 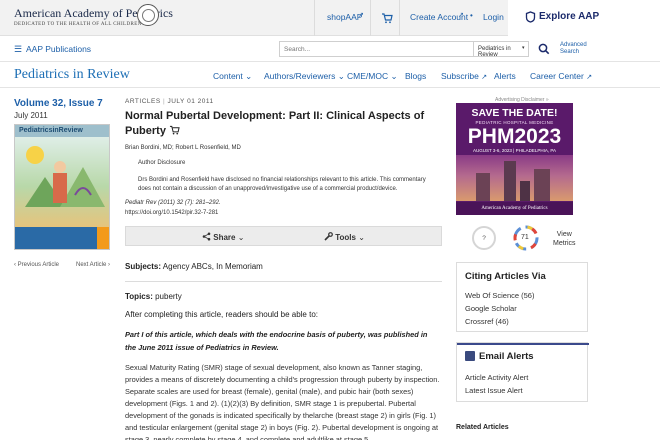 I want to click on article-meta: ARTICLES | JULY 01 2011, so click(x=169, y=101).